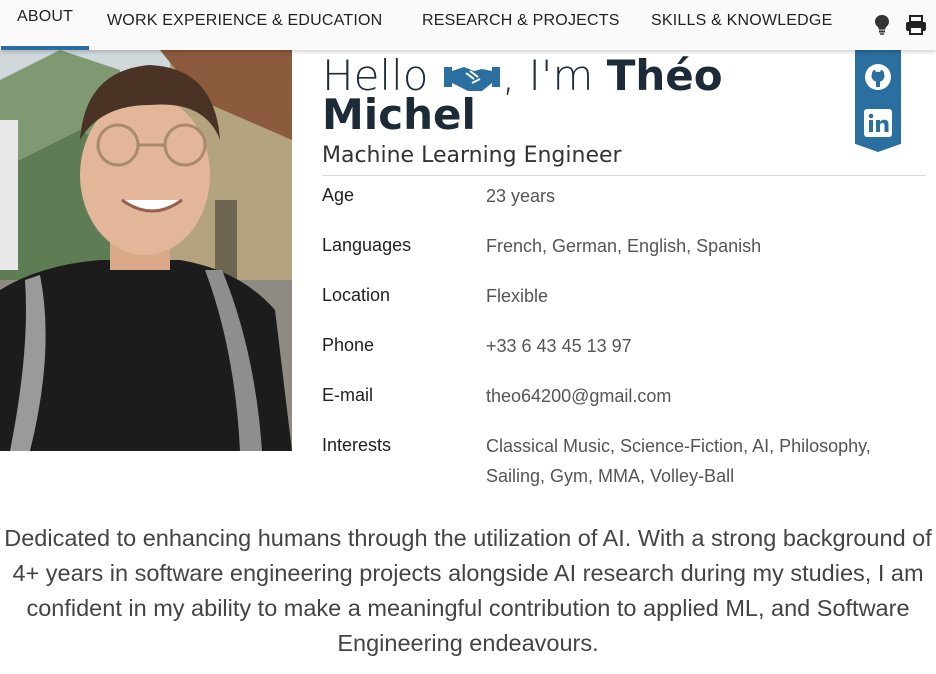 This screenshot has height=674, width=936. What do you see at coordinates (878, 77) in the screenshot?
I see `github-icon` at bounding box center [878, 77].